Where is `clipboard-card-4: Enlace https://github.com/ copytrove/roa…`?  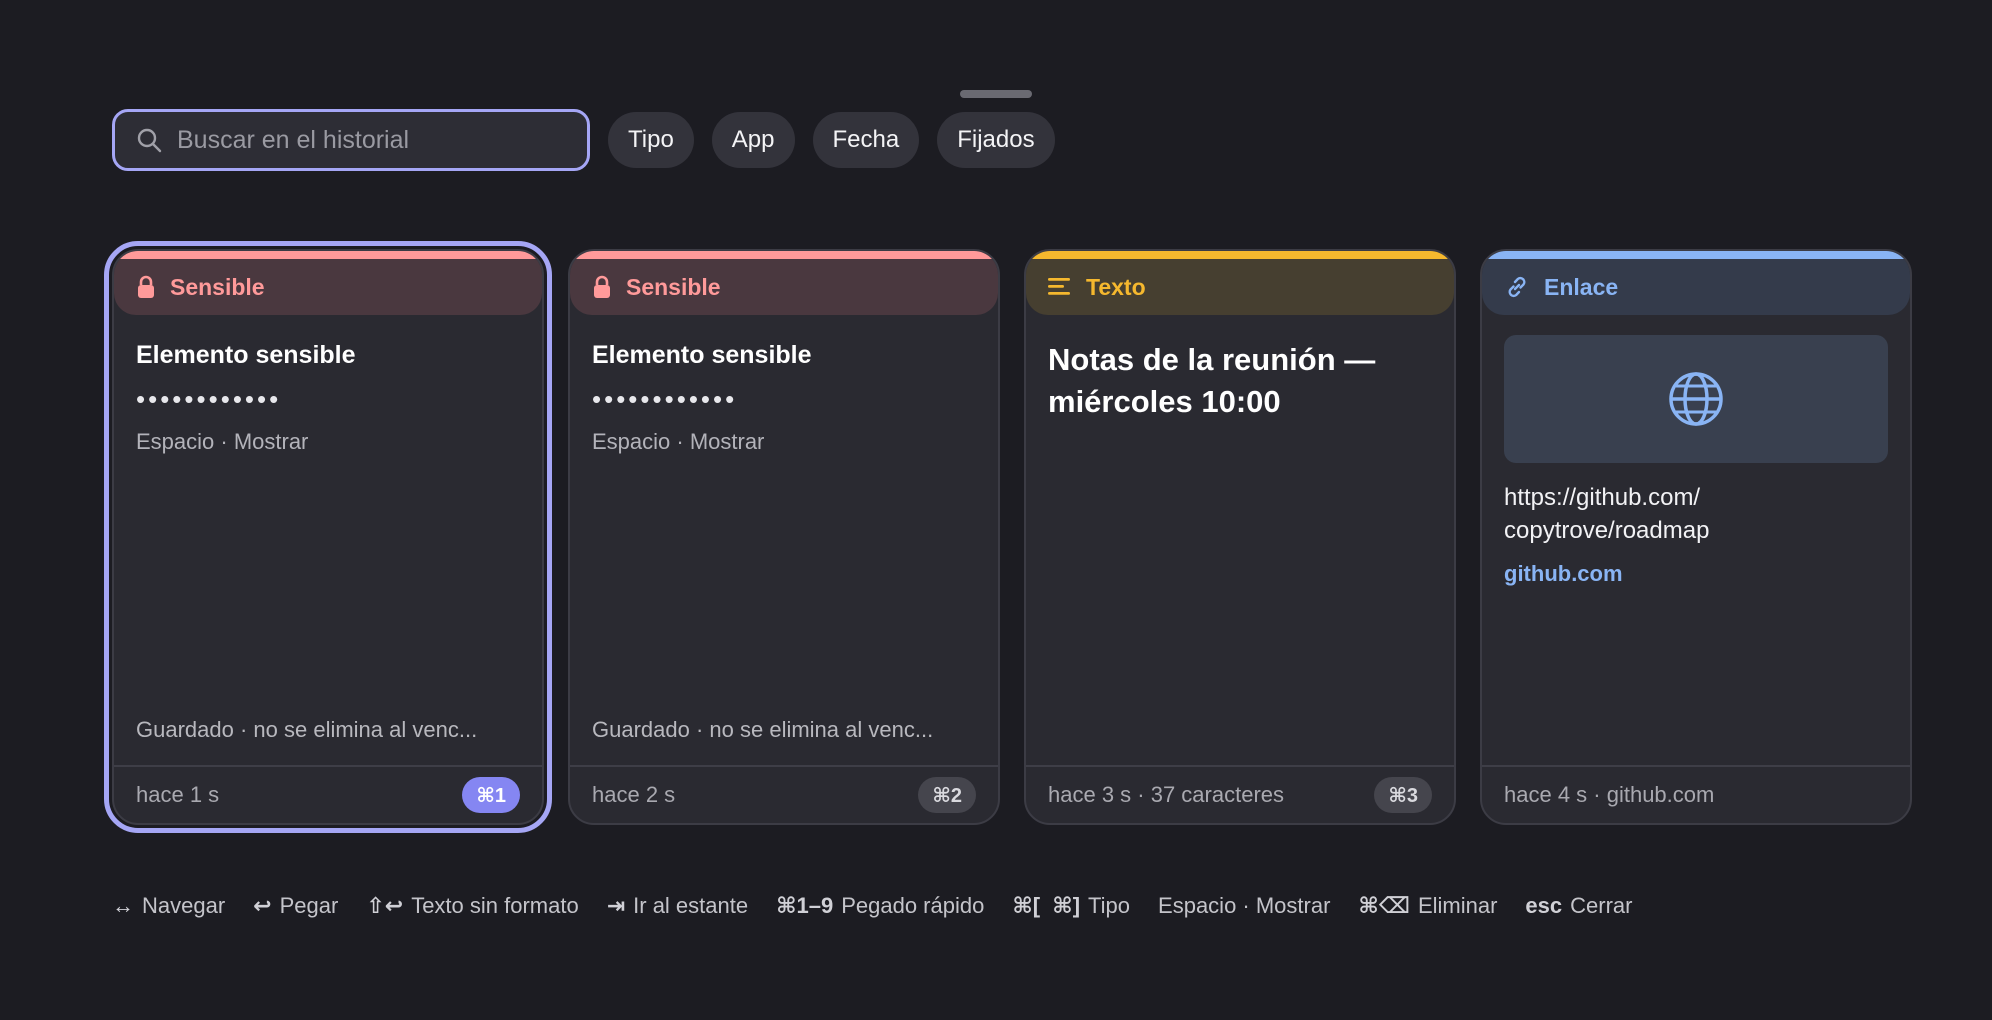 clipboard-card-4: Enlace https://github.com/ copytrove/roa… is located at coordinates (1696, 537).